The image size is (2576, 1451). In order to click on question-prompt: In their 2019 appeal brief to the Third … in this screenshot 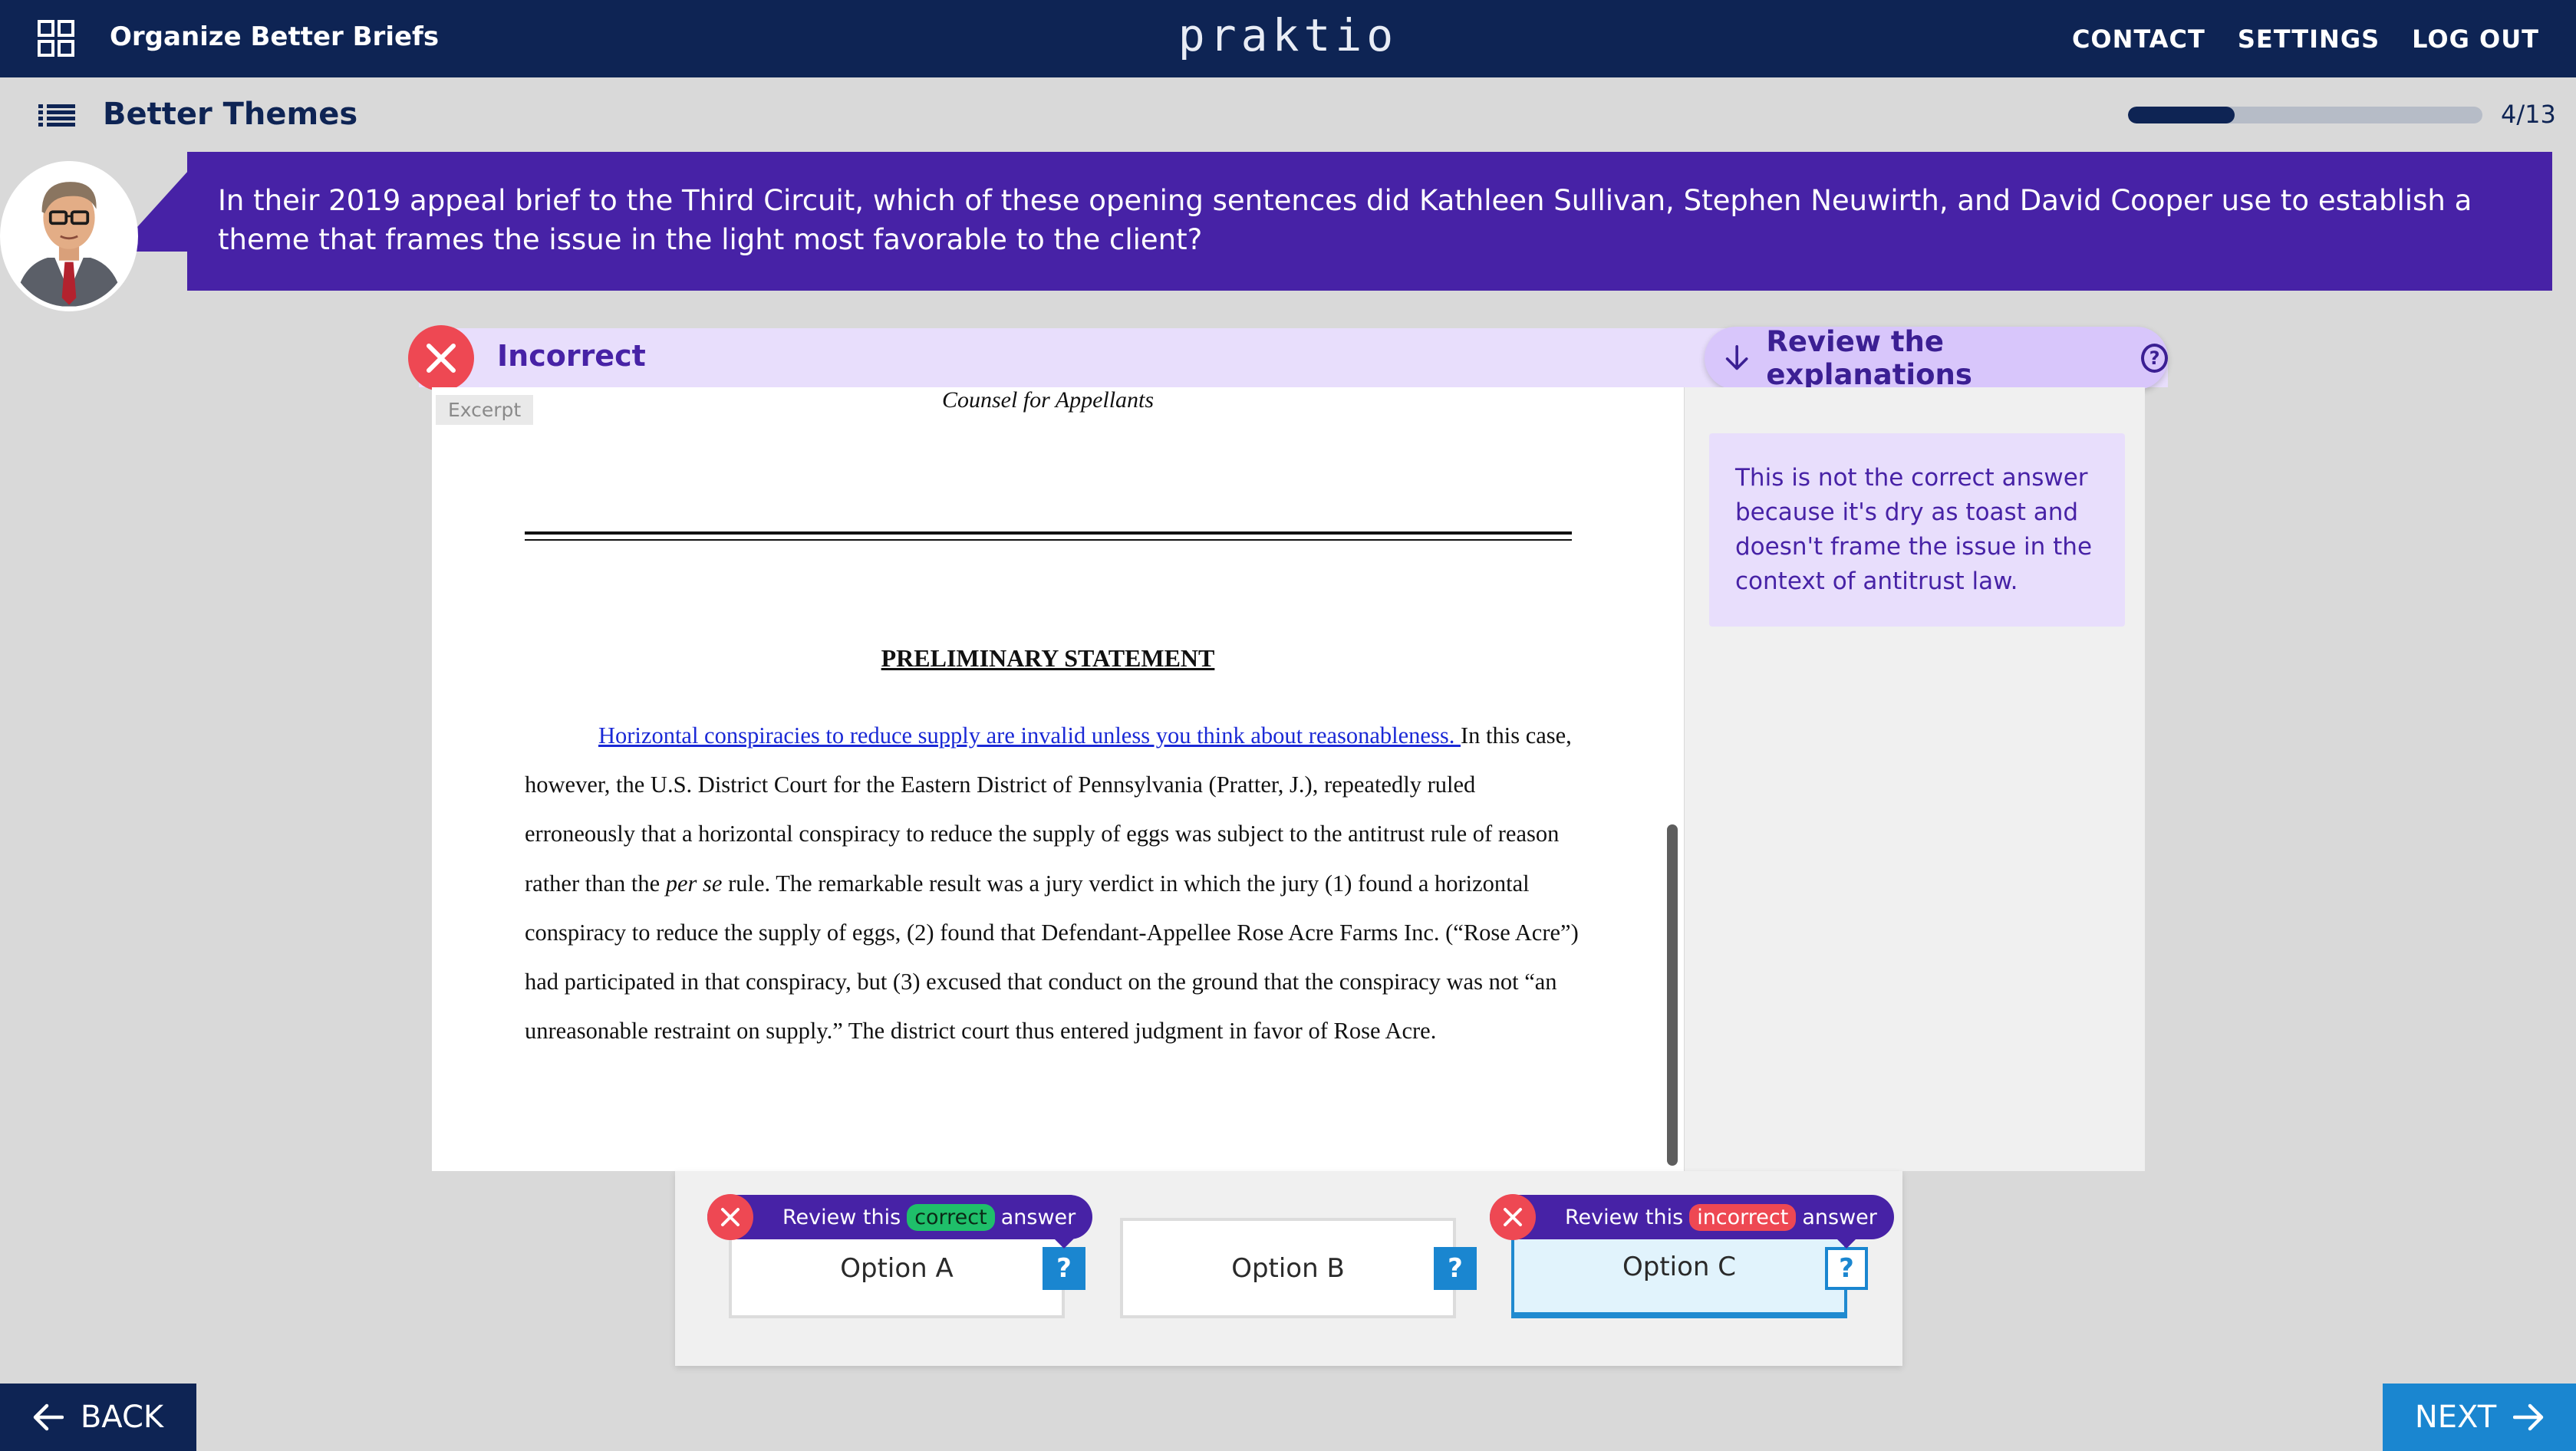, I will do `click(1369, 221)`.